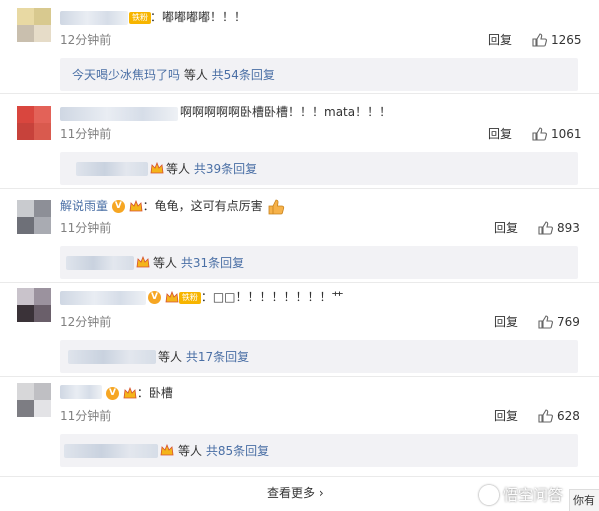 The image size is (599, 511). I want to click on comment-text: ：嘟嘟嘟嘟！！！, so click(198, 17).